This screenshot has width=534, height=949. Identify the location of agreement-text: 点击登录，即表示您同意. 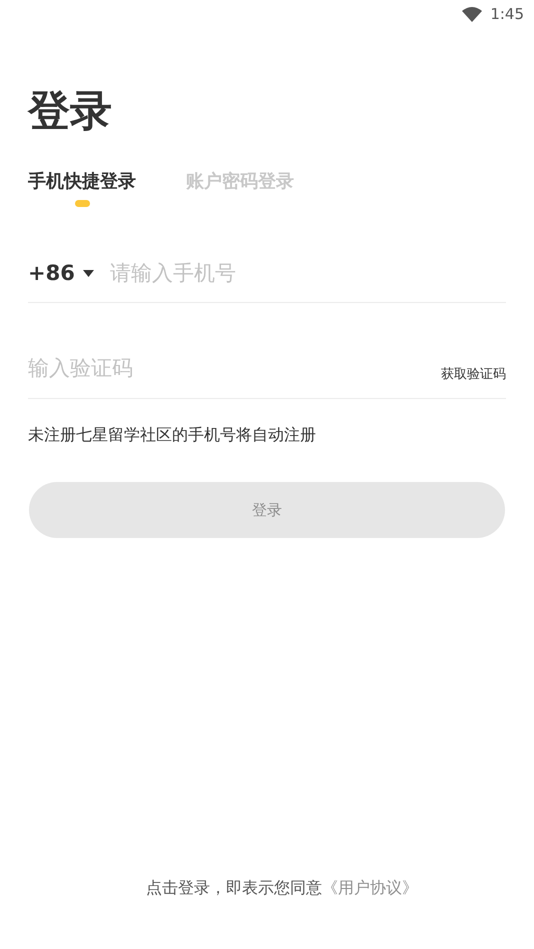
(234, 888).